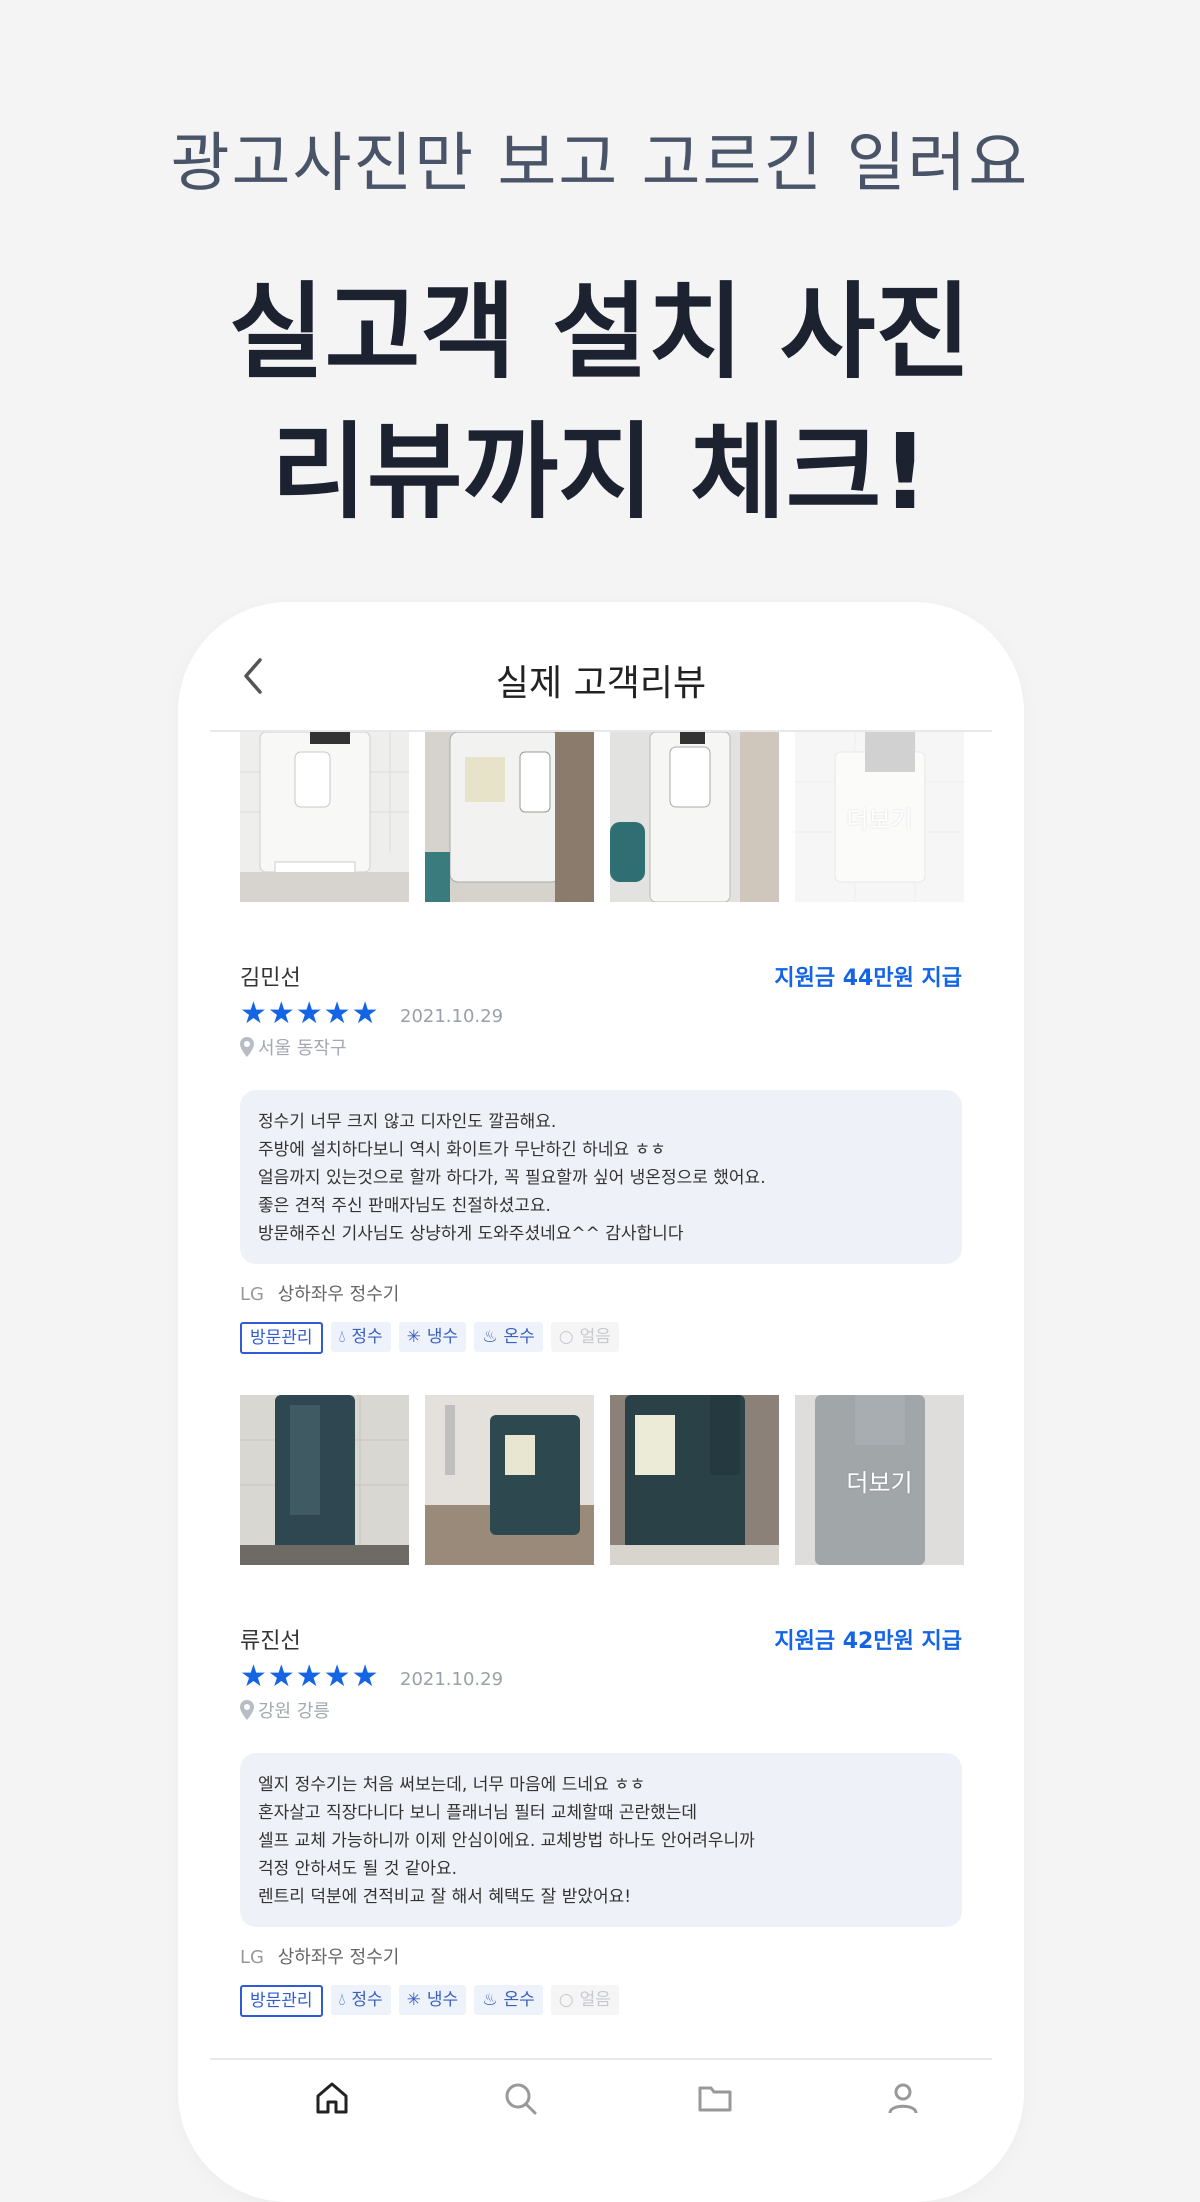 The width and height of the screenshot is (1200, 2202). Describe the element at coordinates (601, 980) in the screenshot. I see `review-meta: 김민선 지원금 44만원 지급 ★★★★★ 2021.10.29 서울 동작구` at that location.